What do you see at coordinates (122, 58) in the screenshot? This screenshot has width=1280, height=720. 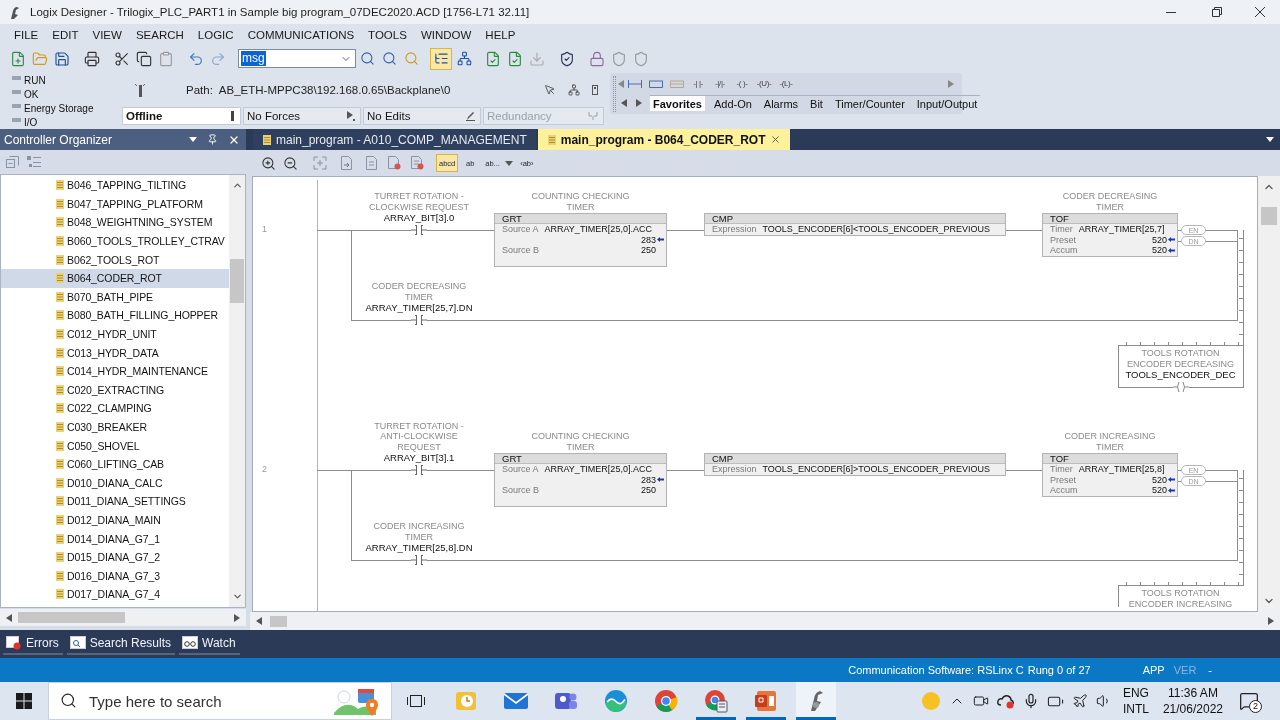 I see `cut-icon` at bounding box center [122, 58].